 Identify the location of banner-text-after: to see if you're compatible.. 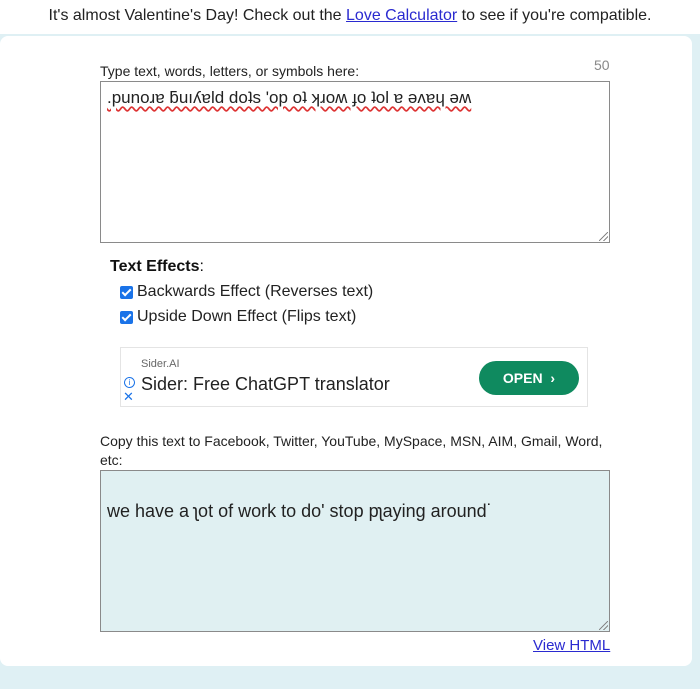
(554, 15).